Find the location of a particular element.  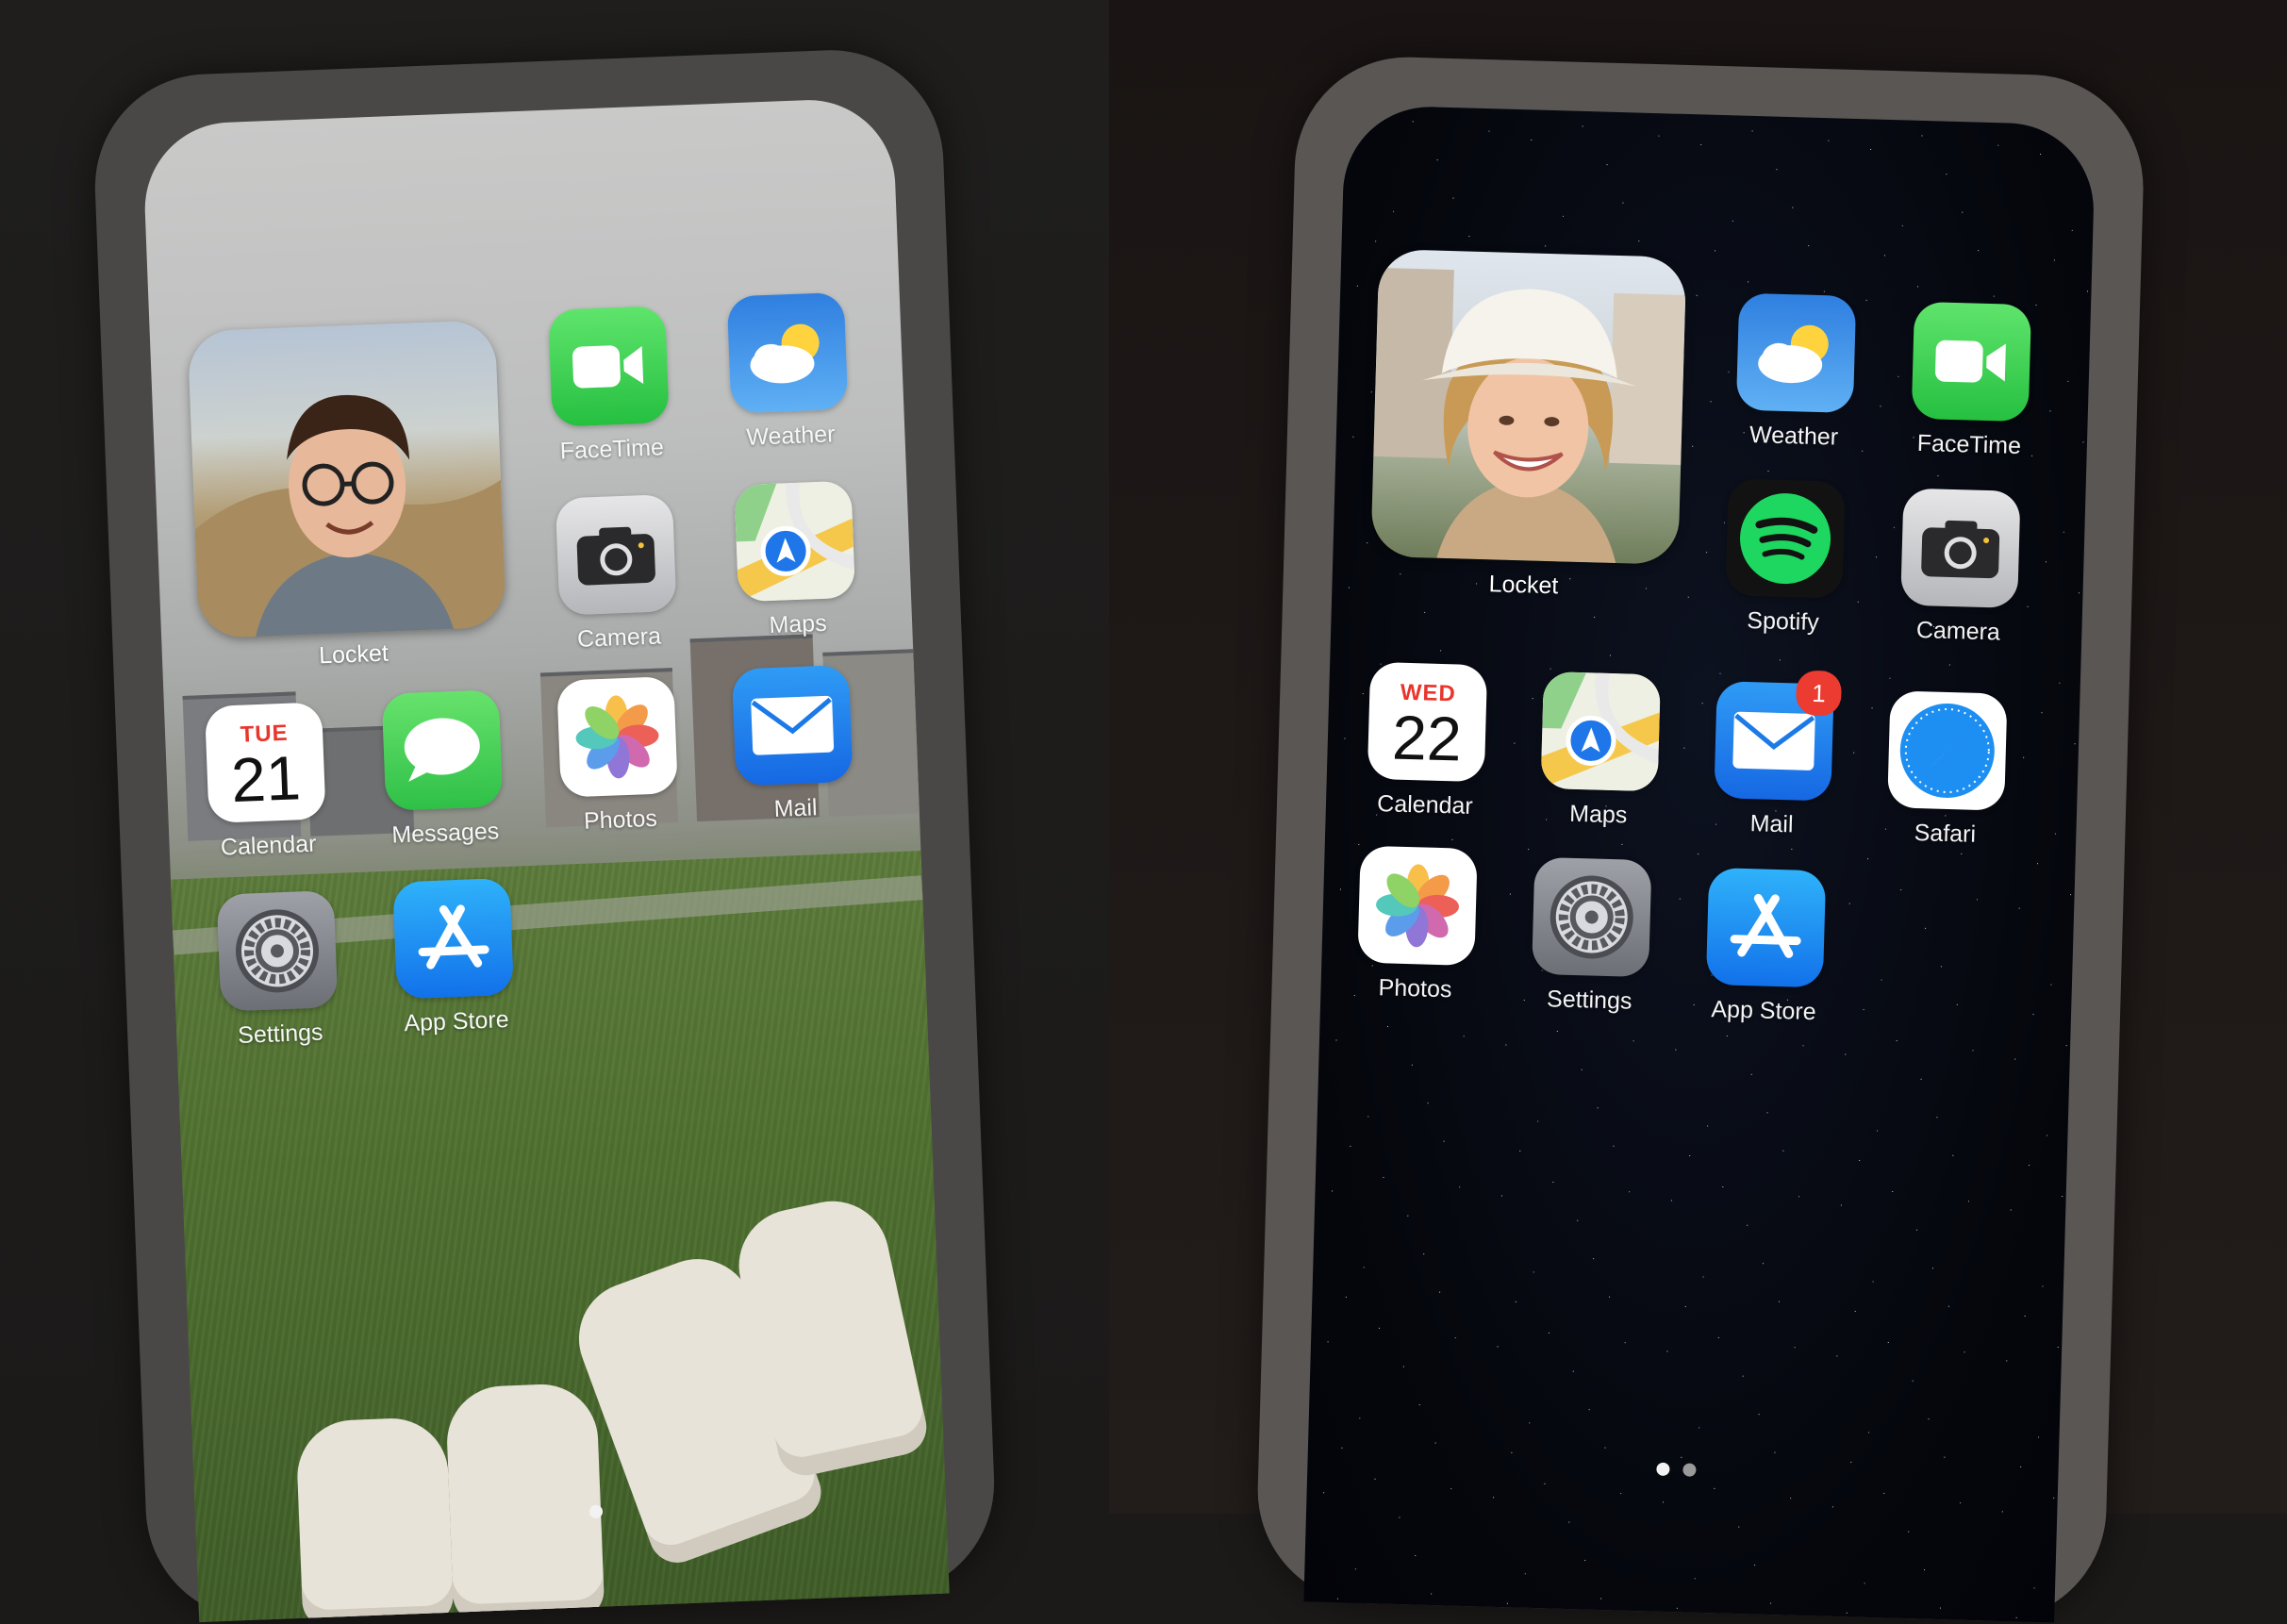

app-calendar: TUE 21 Calendar is located at coordinates (266, 782).